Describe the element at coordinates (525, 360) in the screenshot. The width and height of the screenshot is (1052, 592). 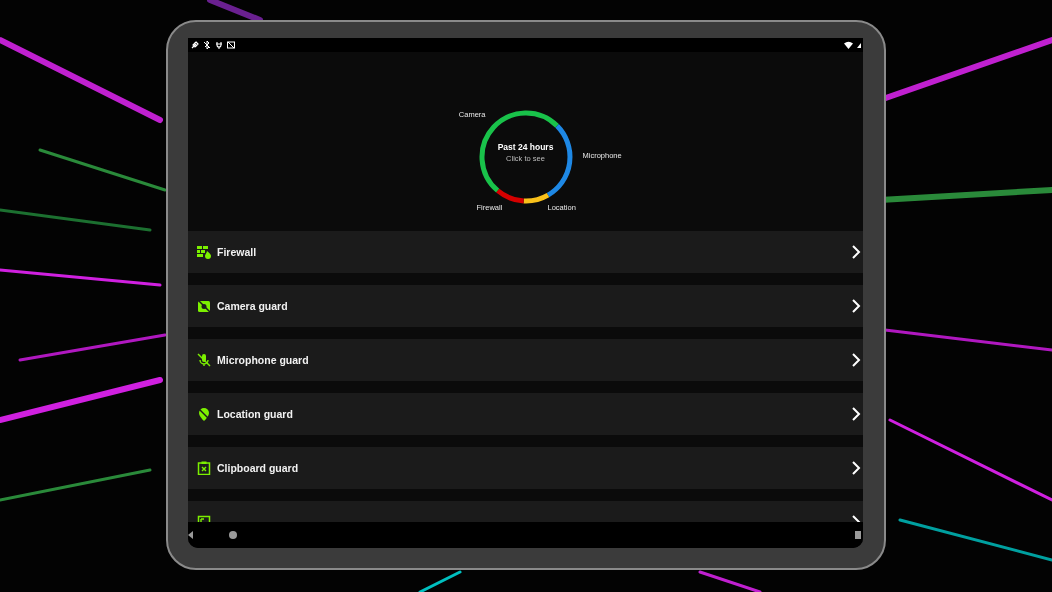
I see `menu-item: Microphone guard` at that location.